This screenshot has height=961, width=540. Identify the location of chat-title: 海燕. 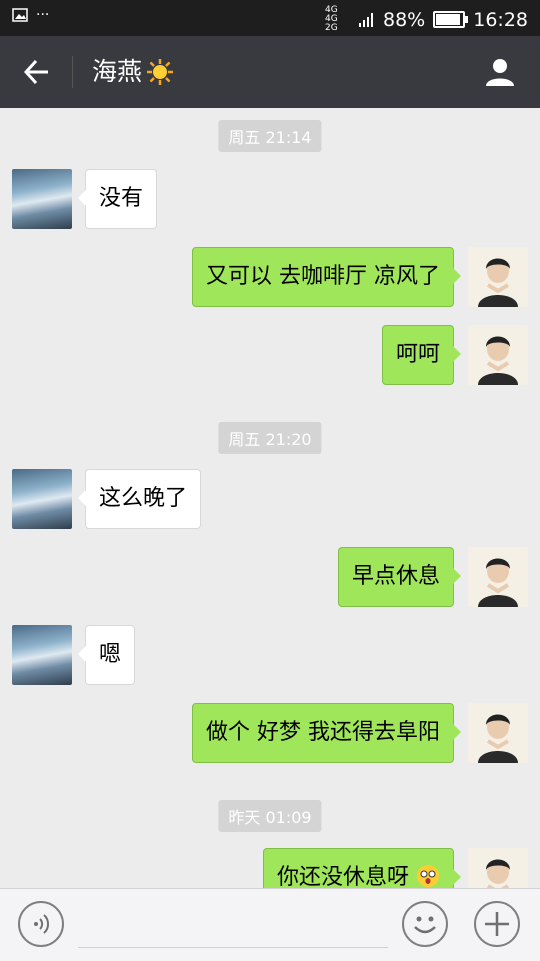
(133, 72).